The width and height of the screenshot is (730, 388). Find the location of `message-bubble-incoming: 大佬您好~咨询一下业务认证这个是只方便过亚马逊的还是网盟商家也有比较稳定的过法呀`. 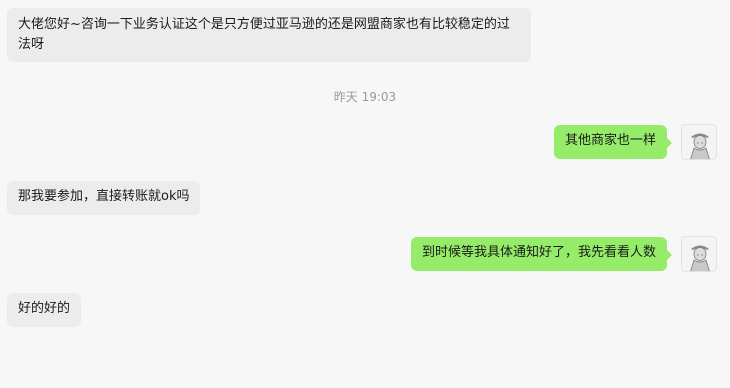

message-bubble-incoming: 大佬您好~咨询一下业务认证这个是只方便过亚马逊的还是网盟商家也有比较稳定的过法呀 is located at coordinates (269, 35).